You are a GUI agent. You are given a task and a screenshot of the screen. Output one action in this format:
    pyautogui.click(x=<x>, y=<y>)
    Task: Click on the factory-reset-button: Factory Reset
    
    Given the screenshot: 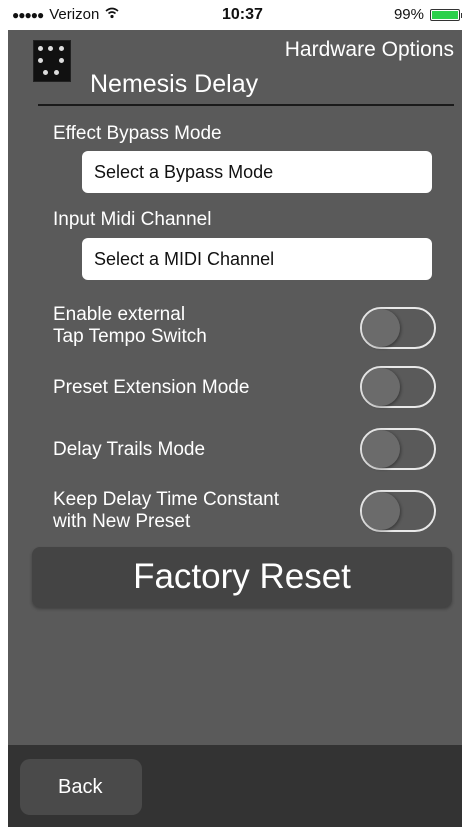 What is the action you would take?
    pyautogui.click(x=242, y=577)
    